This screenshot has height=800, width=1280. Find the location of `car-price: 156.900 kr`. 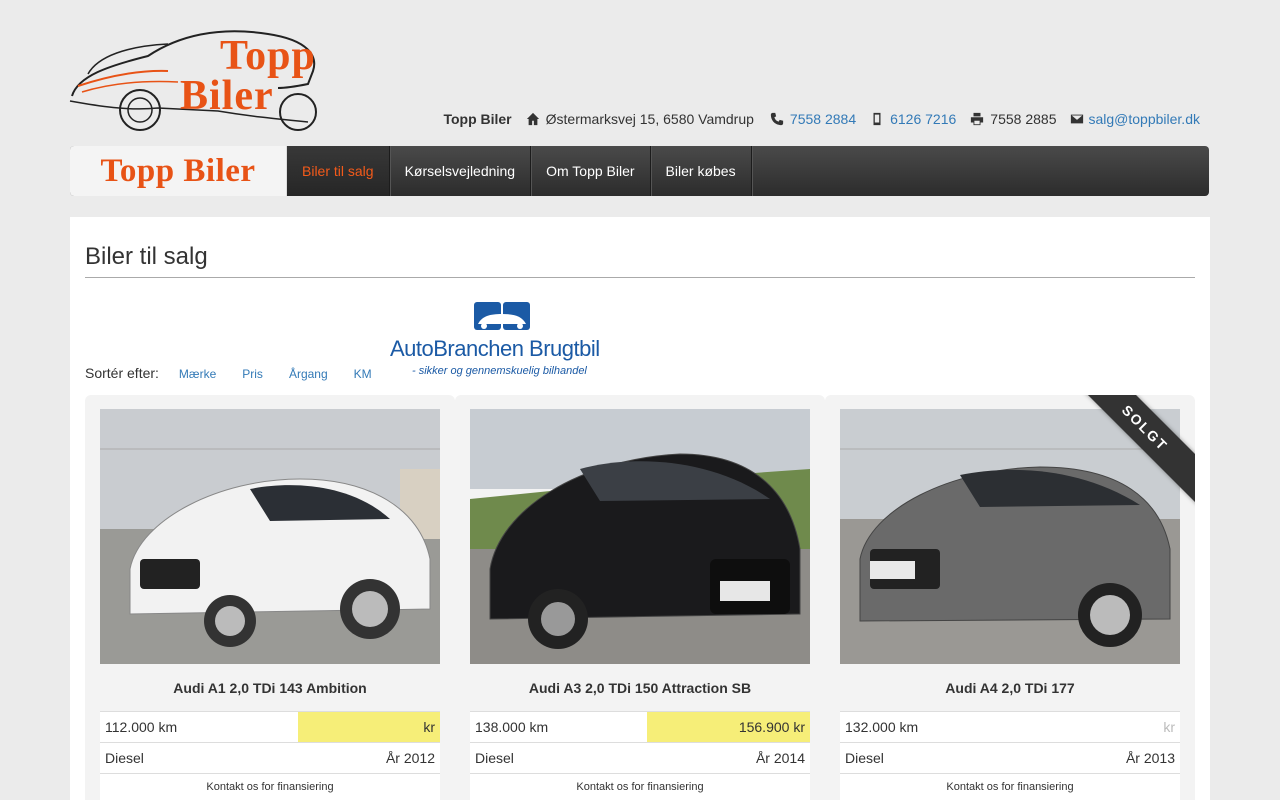

car-price: 156.900 kr is located at coordinates (728, 727).